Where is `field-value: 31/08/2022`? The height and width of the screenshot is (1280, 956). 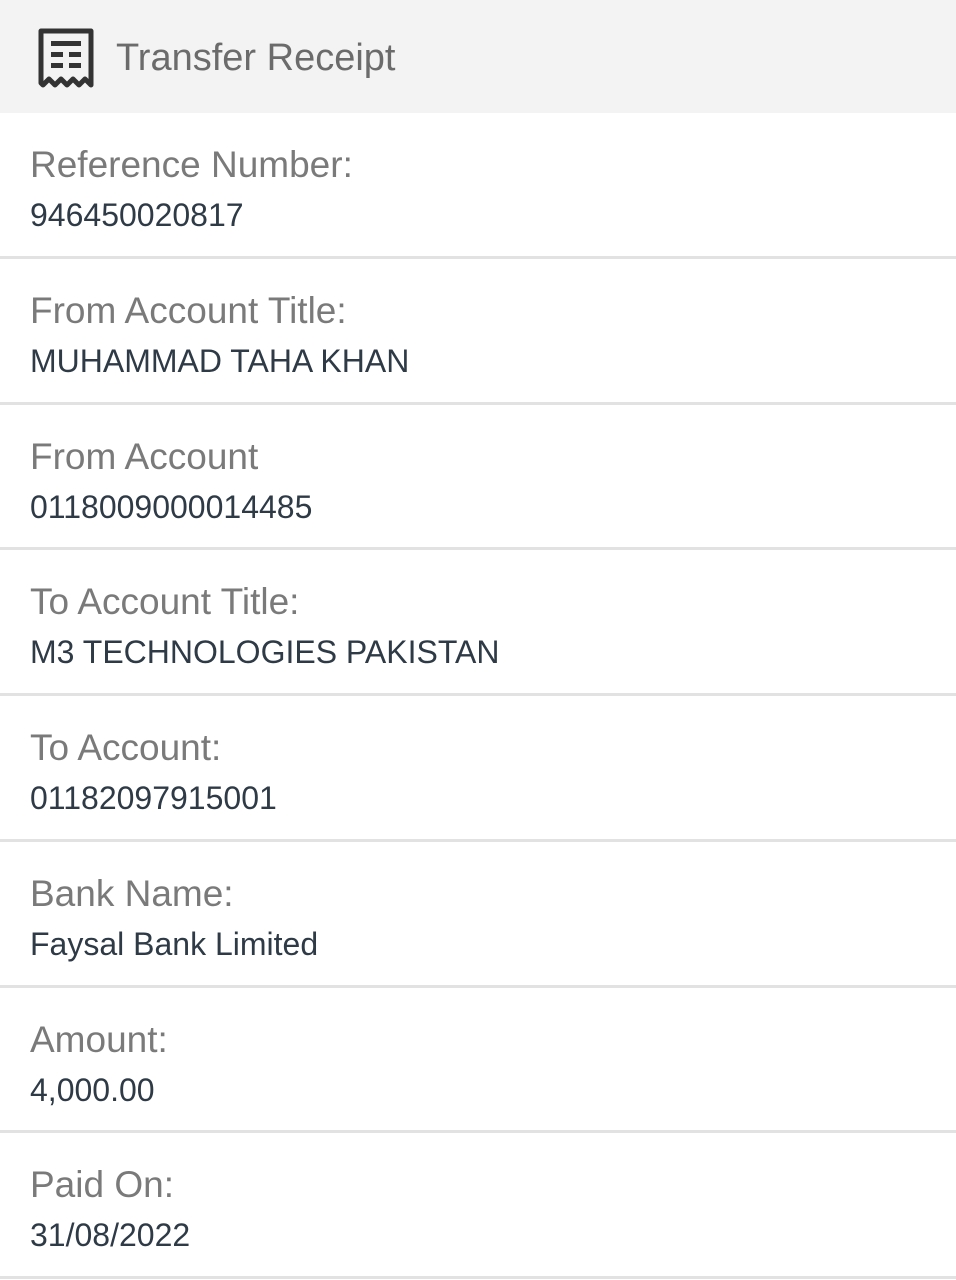
field-value: 31/08/2022 is located at coordinates (110, 1235).